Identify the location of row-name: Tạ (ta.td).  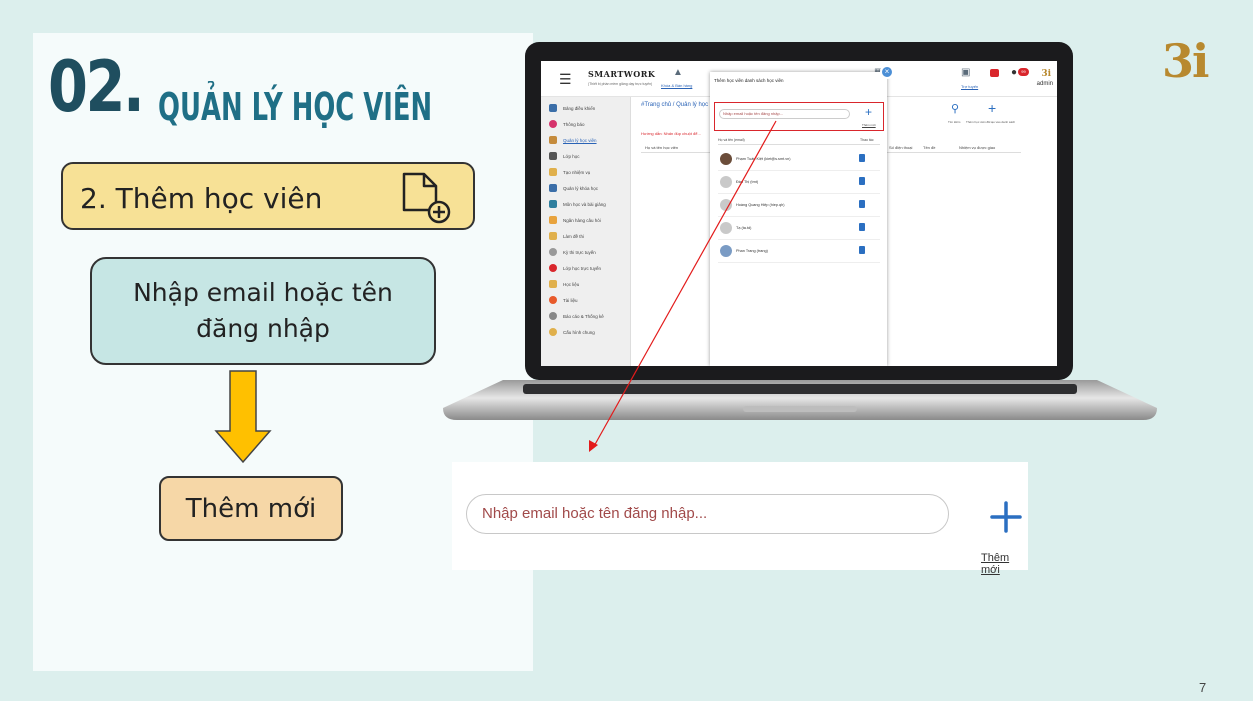
(744, 228).